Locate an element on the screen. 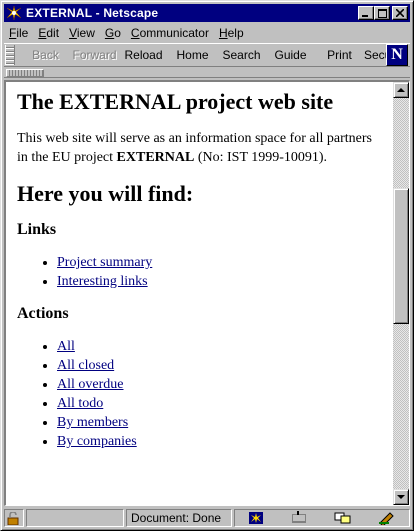 The image size is (414, 531). list-item: By companies is located at coordinates (219, 441).